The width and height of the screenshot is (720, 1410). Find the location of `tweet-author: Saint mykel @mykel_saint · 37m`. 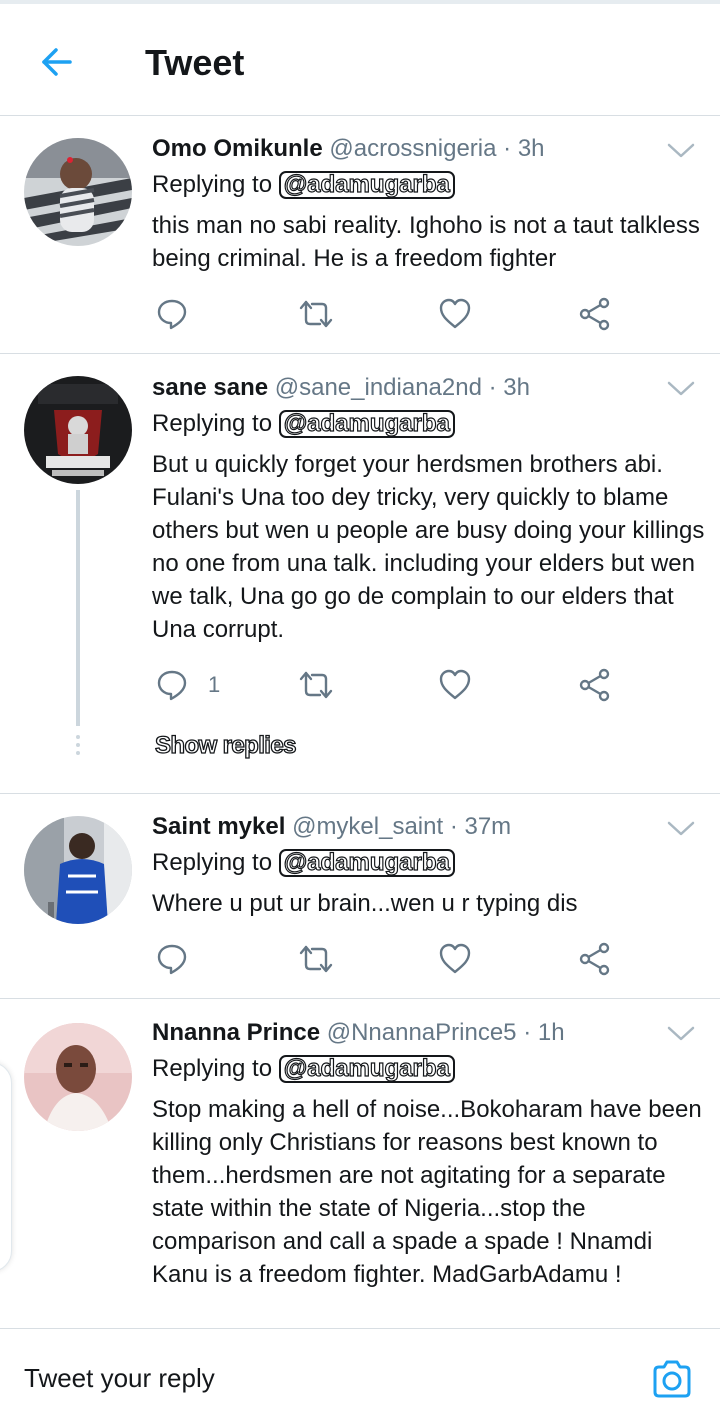

tweet-author: Saint mykel @mykel_saint · 37m is located at coordinates (331, 827).